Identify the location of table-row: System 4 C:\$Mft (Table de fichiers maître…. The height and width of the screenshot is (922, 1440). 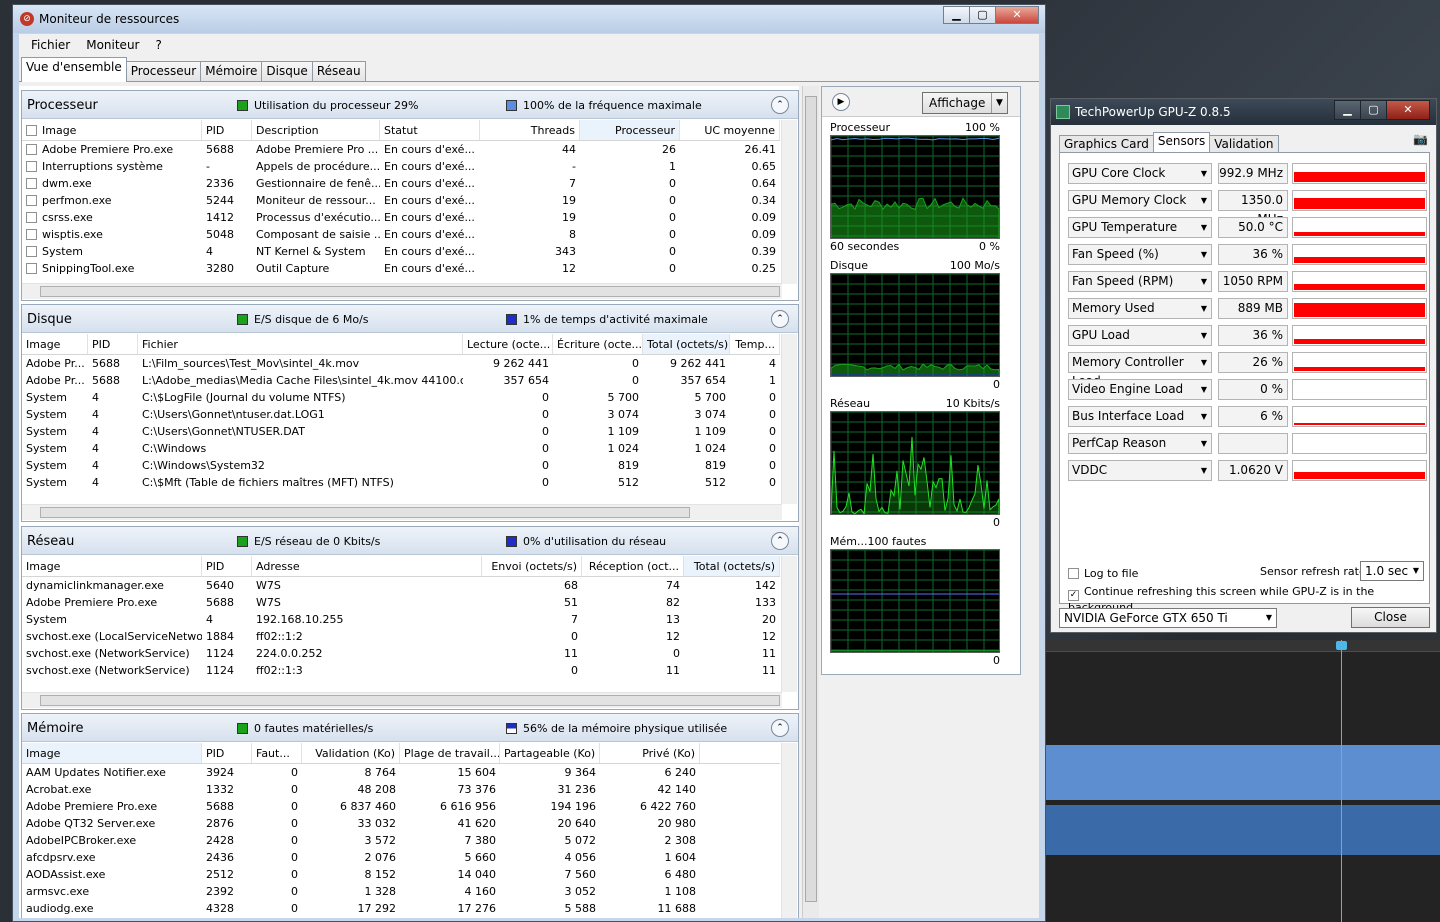
(401, 482).